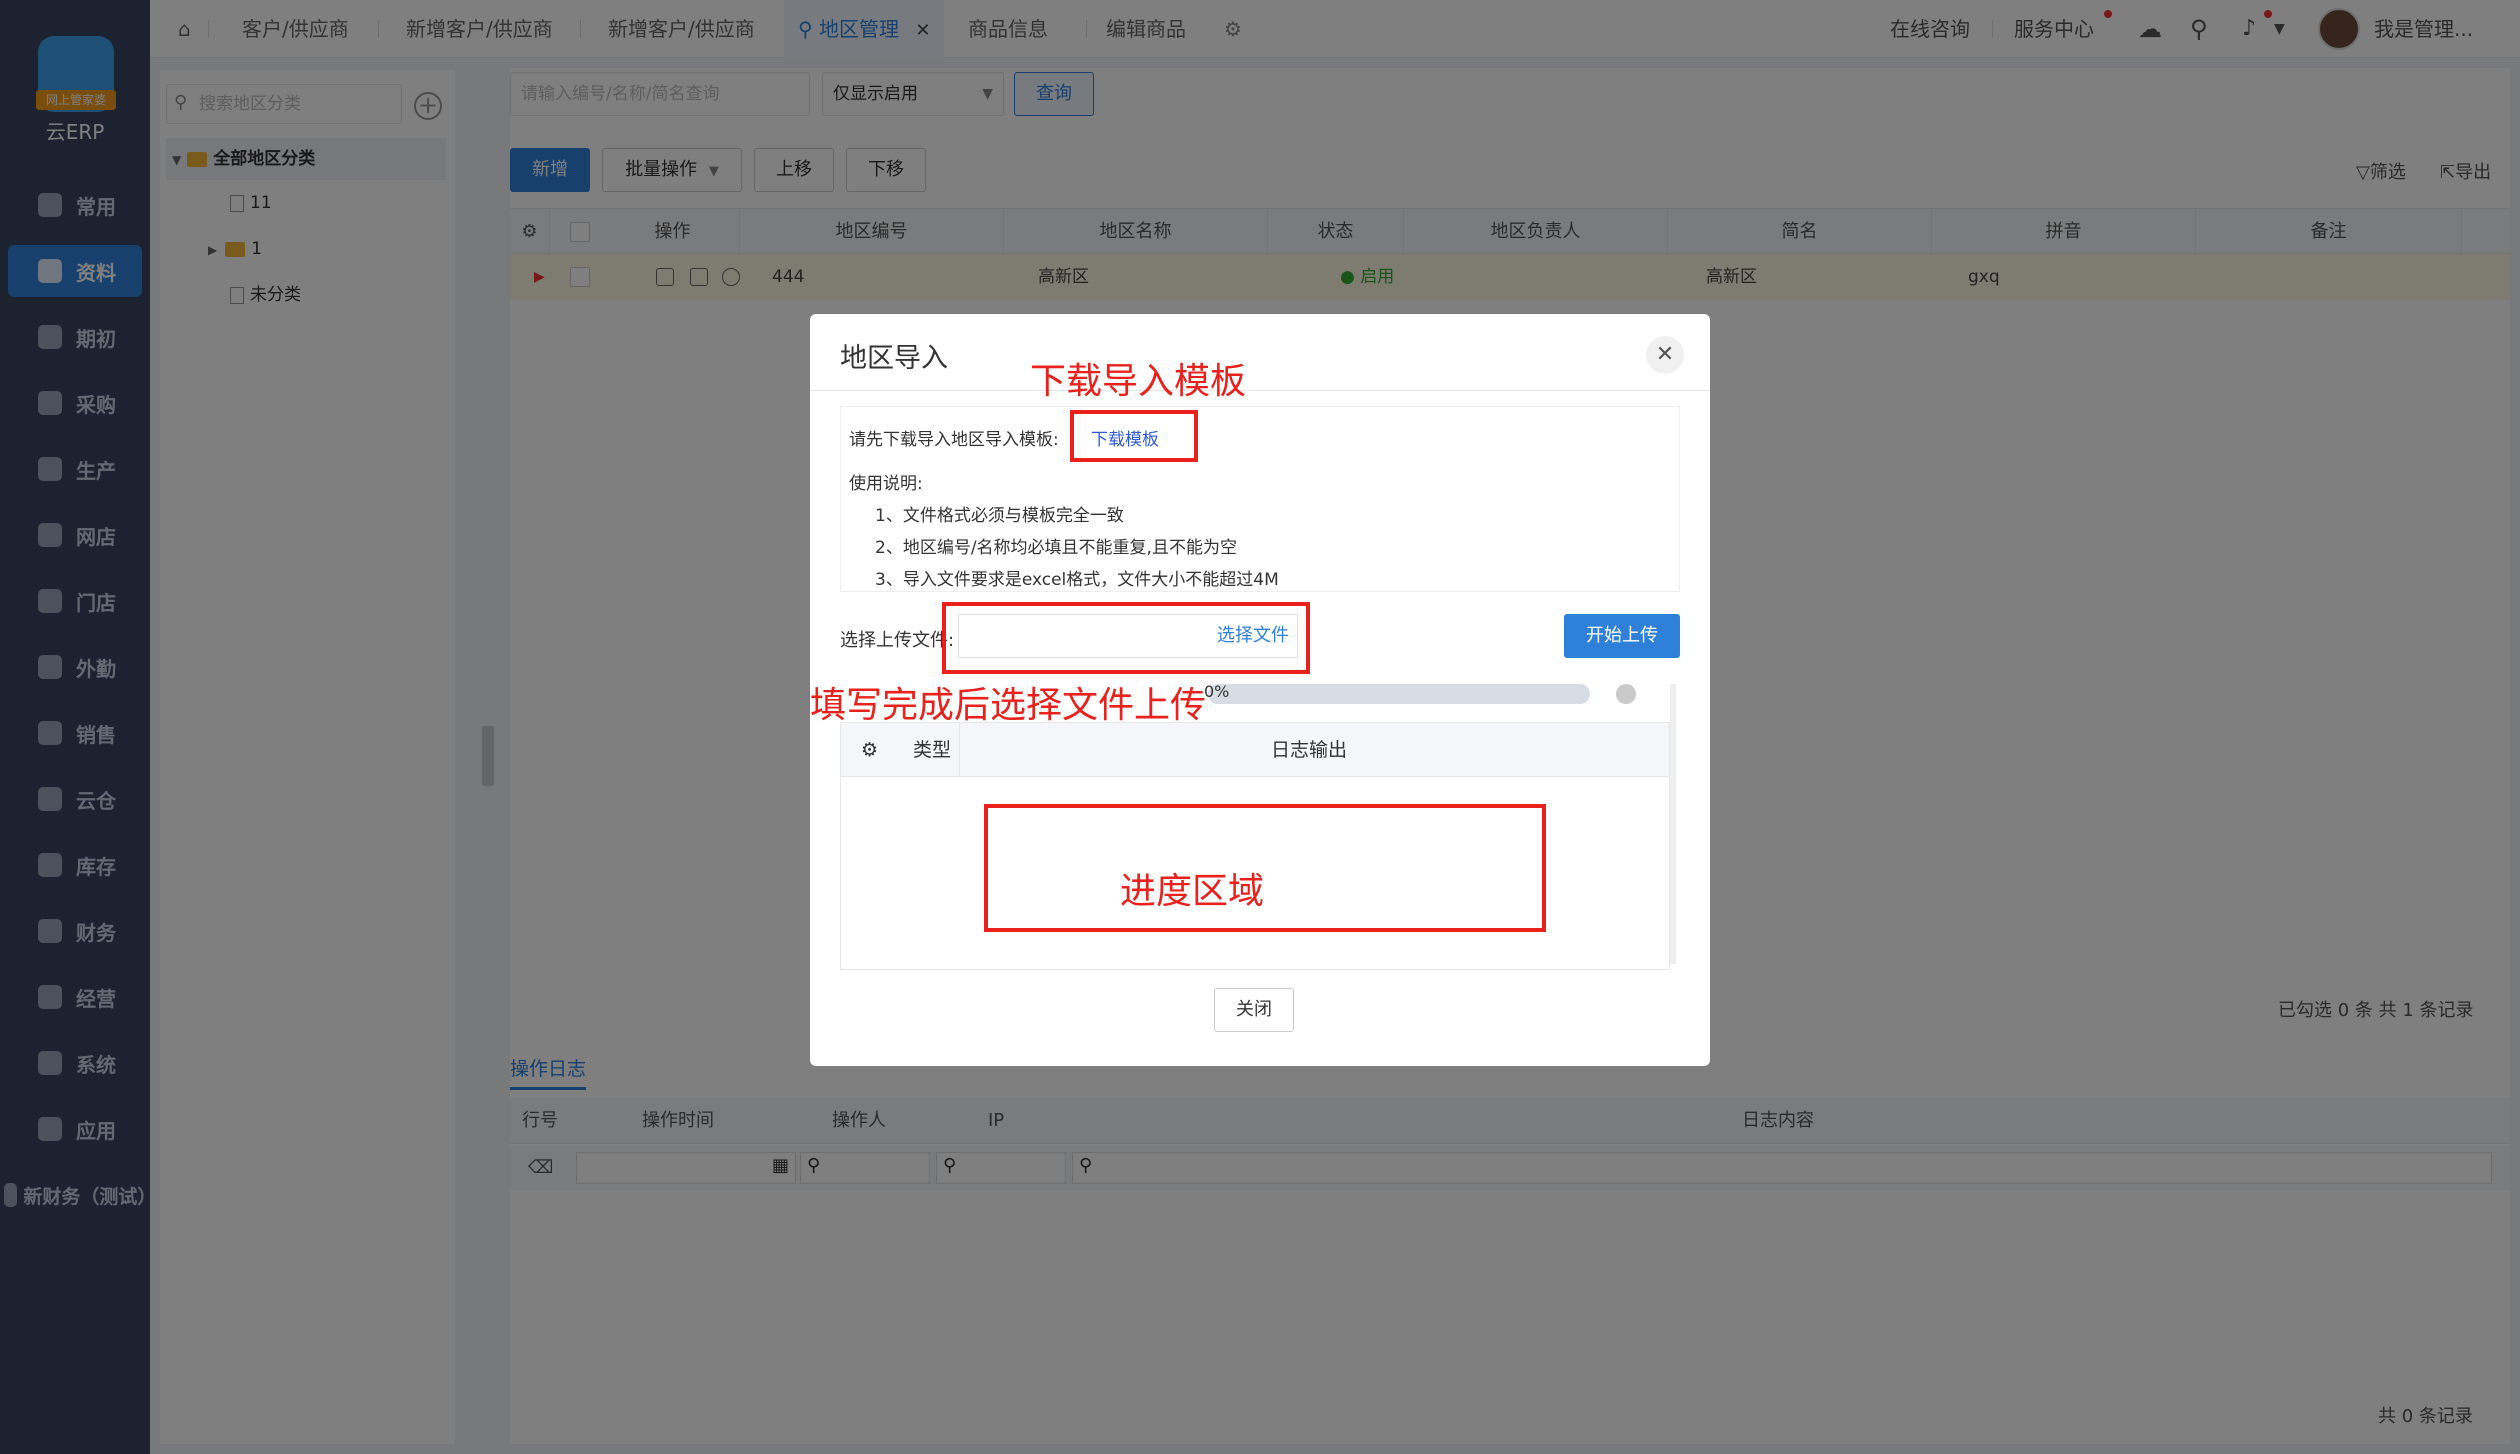  I want to click on column-divider, so click(959, 750).